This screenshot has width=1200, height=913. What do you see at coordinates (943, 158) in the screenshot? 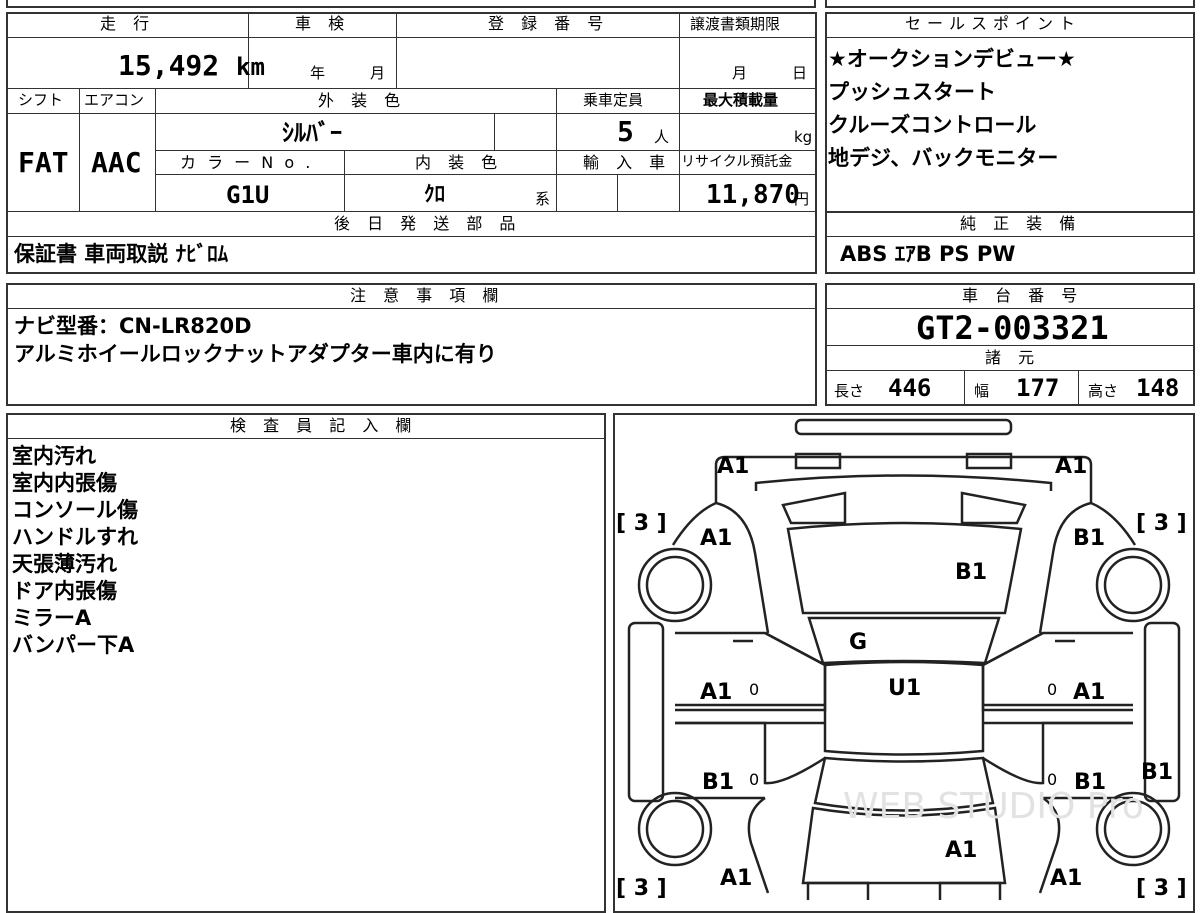
I see `sales-point-4: 地デジ、バックモニター` at bounding box center [943, 158].